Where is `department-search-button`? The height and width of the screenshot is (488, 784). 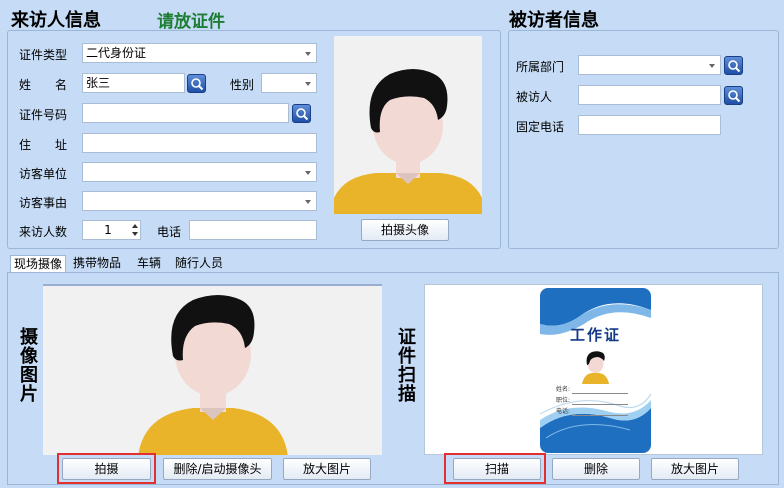
department-search-button is located at coordinates (733, 65).